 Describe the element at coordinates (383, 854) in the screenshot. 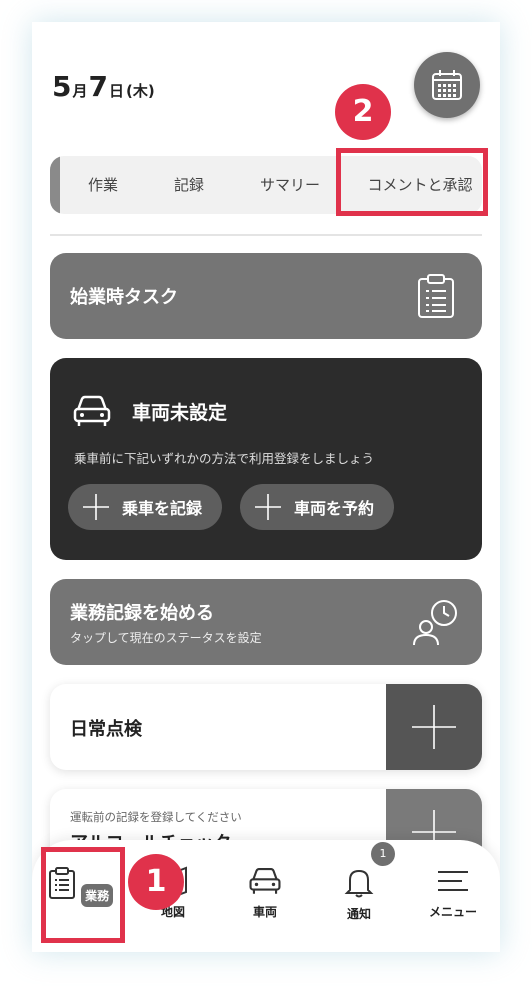

I see `notification-count-badge: 1` at that location.